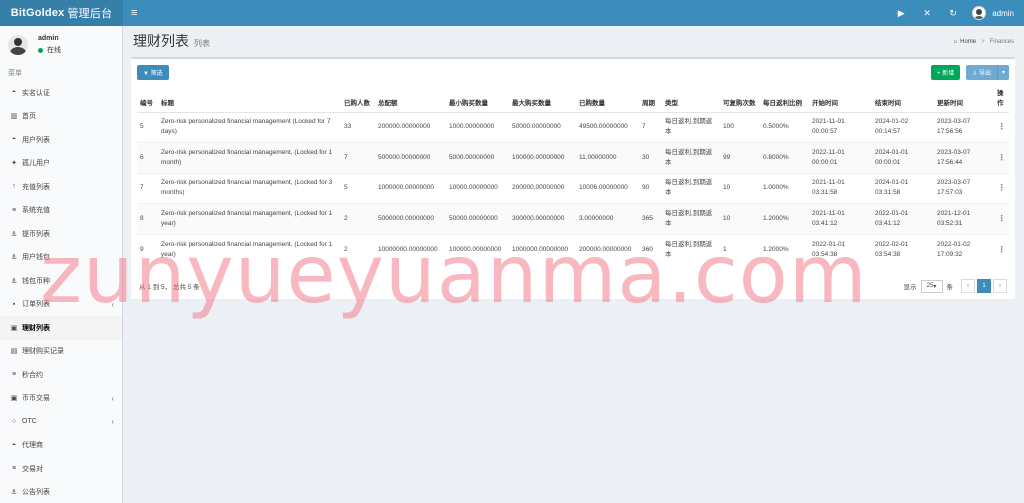 The image size is (1024, 503). I want to click on add-button: + 新增, so click(946, 72).